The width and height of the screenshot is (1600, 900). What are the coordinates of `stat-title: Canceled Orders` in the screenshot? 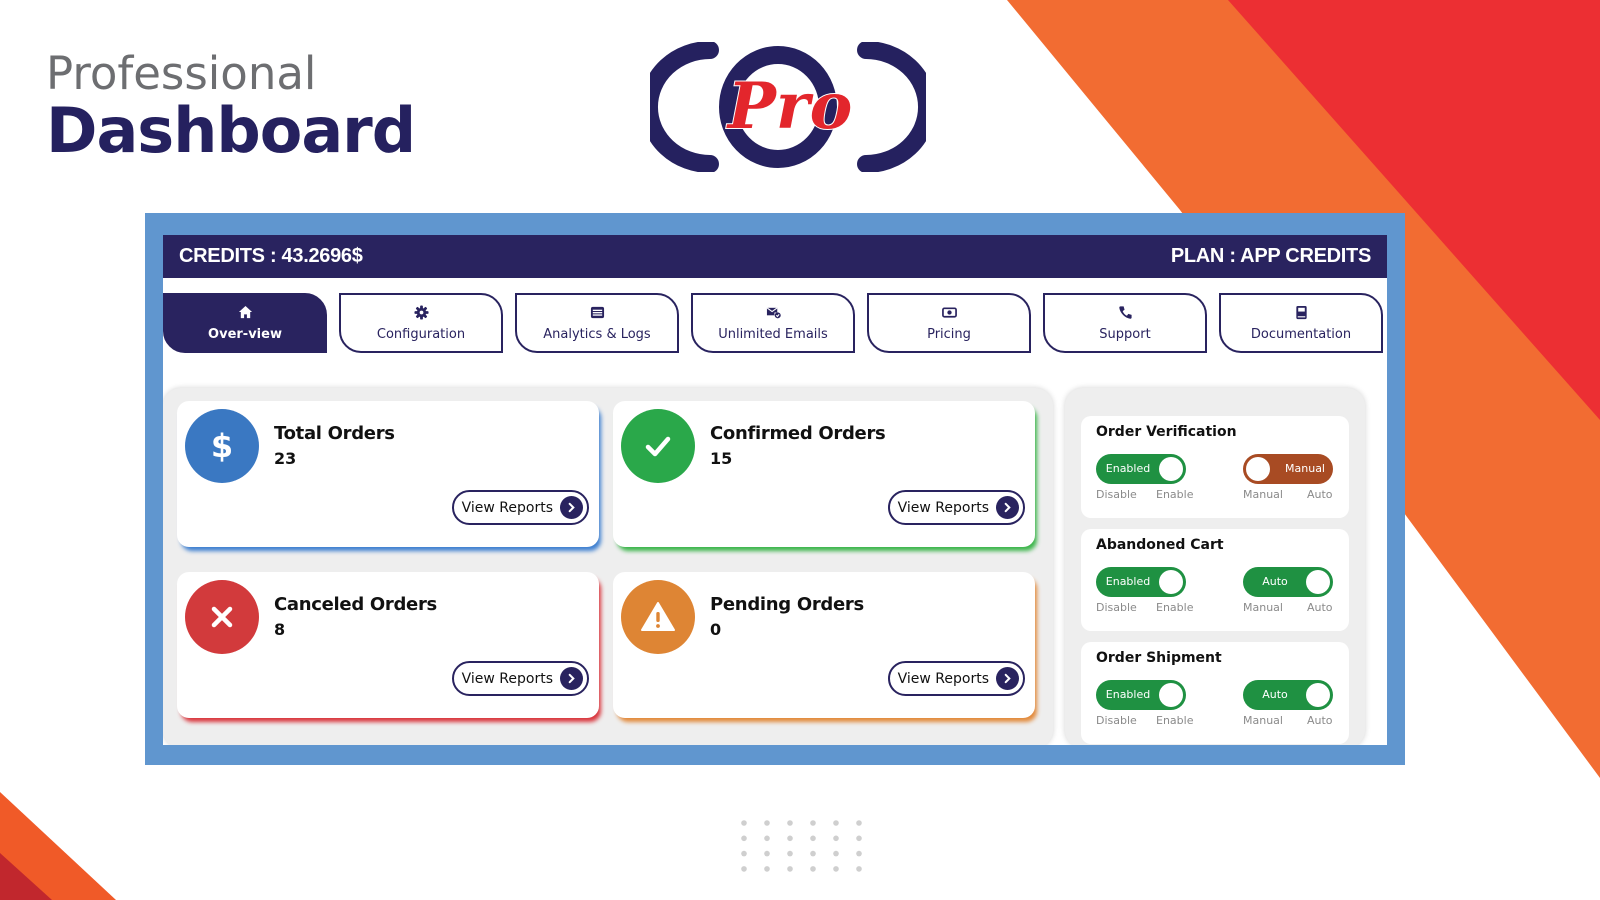 It's located at (355, 604).